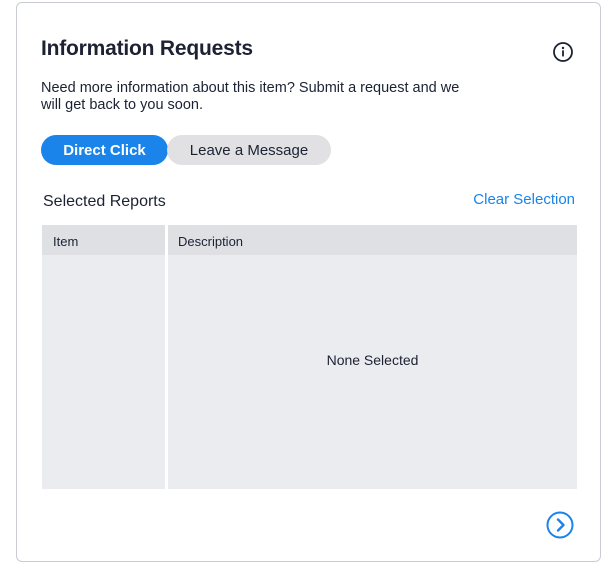 The image size is (606, 562). Describe the element at coordinates (211, 241) in the screenshot. I see `column-header-description: Description` at that location.